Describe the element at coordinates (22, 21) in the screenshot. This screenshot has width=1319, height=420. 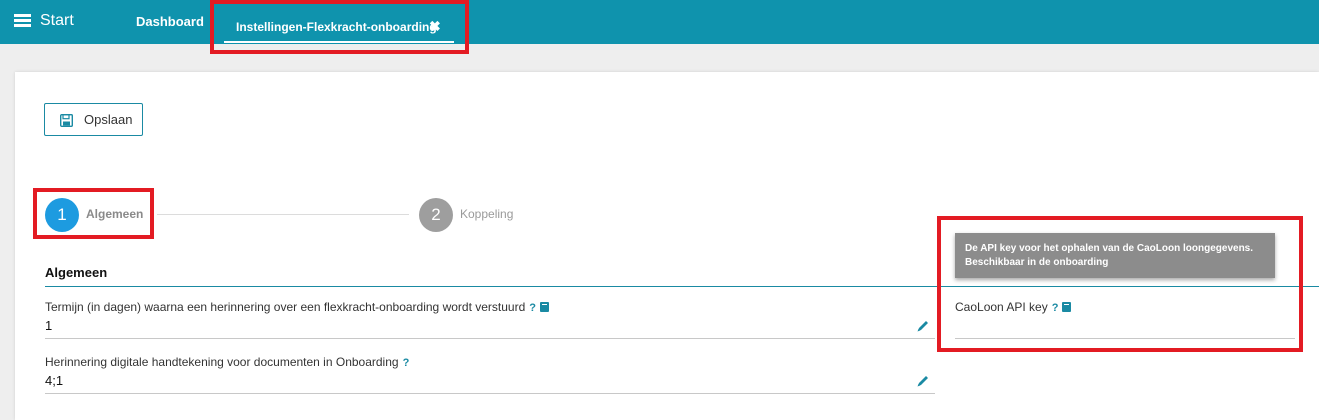
I see `hamburger-icon` at that location.